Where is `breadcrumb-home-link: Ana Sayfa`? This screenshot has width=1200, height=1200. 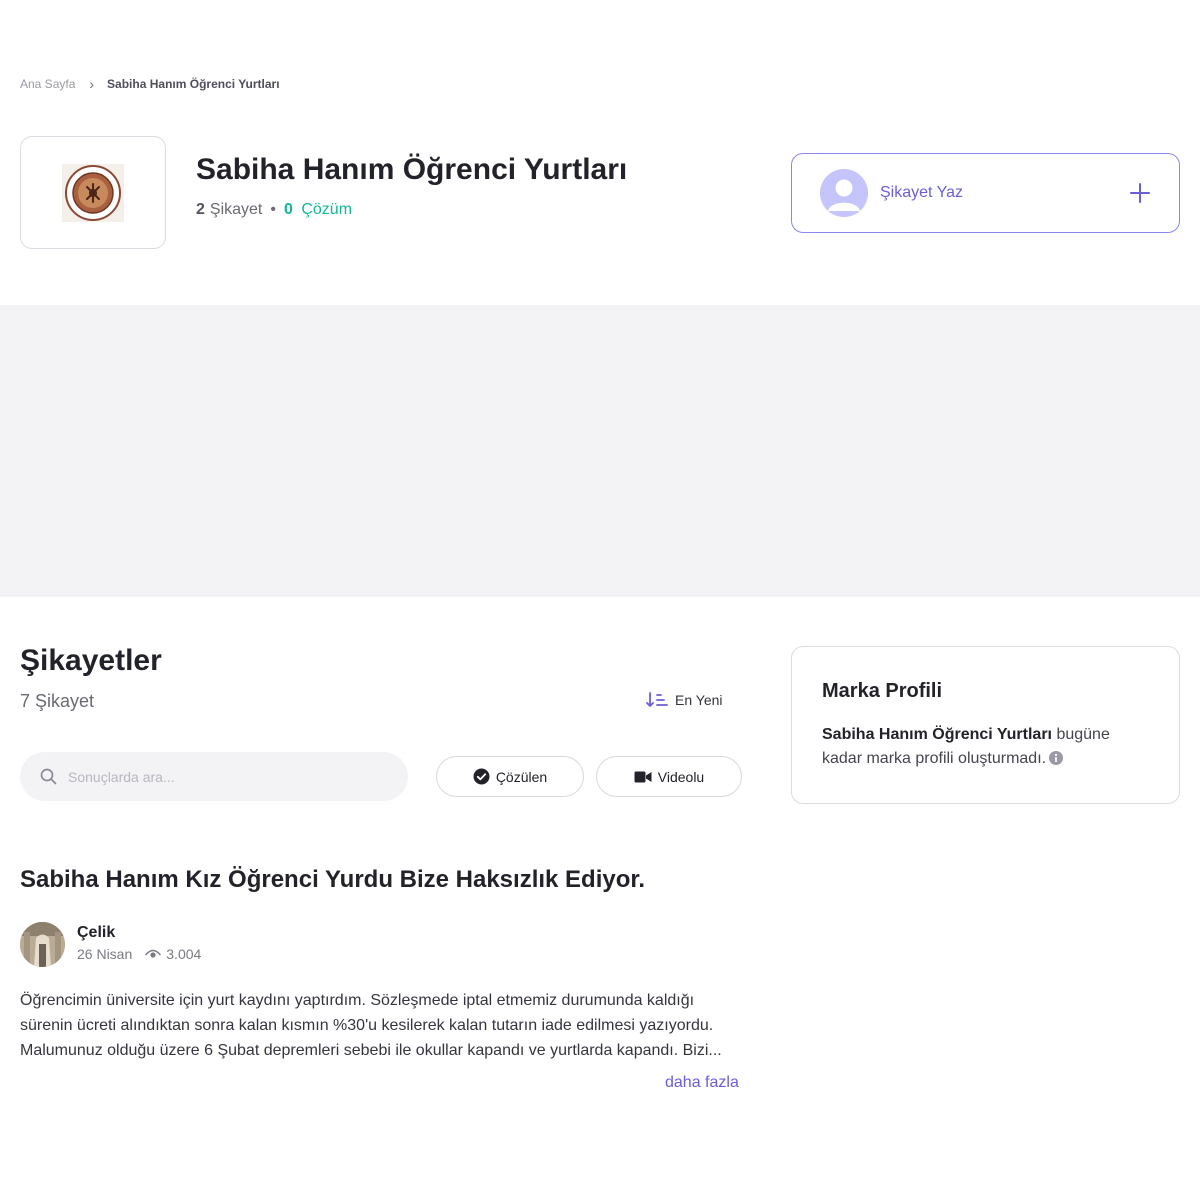 breadcrumb-home-link: Ana Sayfa is located at coordinates (47, 84).